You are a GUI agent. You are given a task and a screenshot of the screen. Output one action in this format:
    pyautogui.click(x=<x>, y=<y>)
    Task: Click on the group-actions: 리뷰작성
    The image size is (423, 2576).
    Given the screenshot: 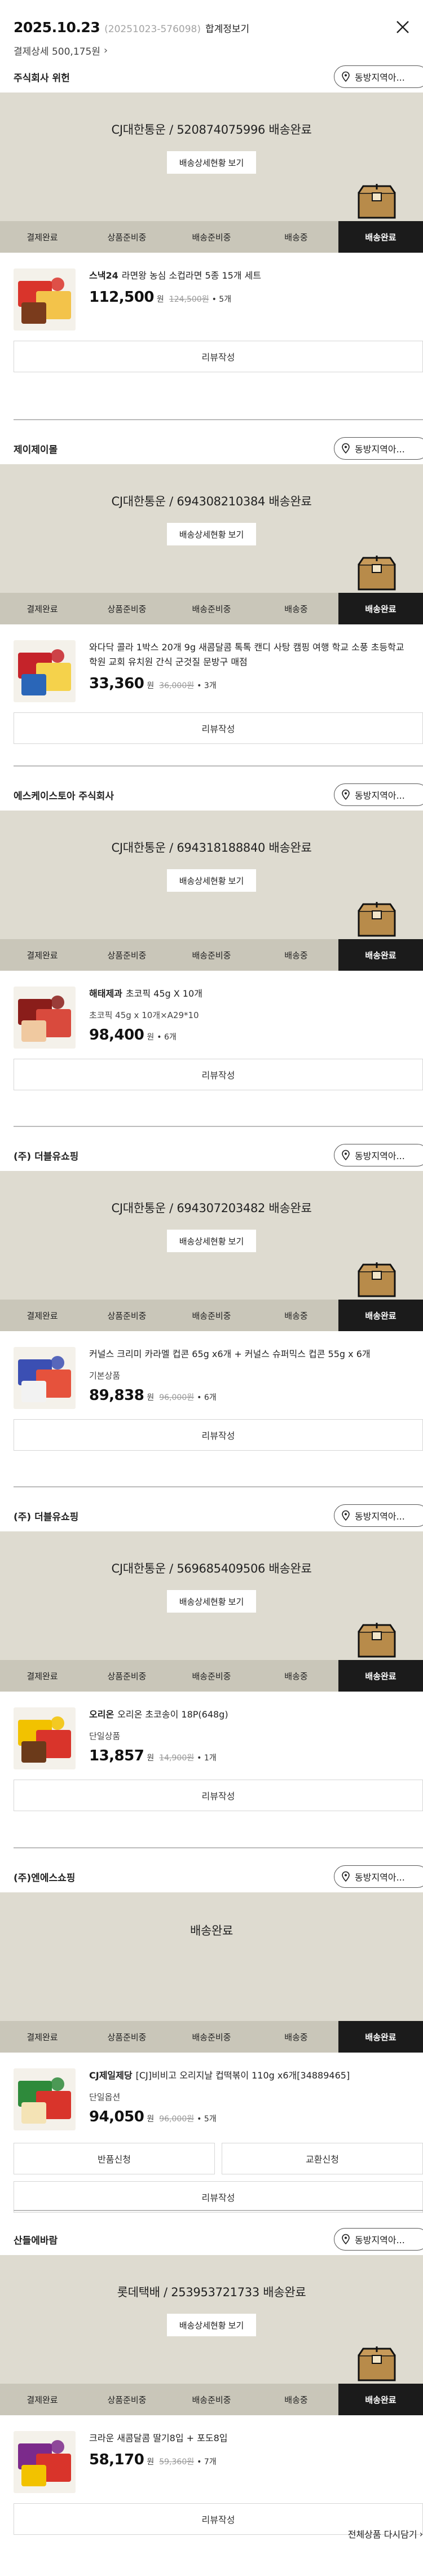 What is the action you would take?
    pyautogui.click(x=211, y=1796)
    